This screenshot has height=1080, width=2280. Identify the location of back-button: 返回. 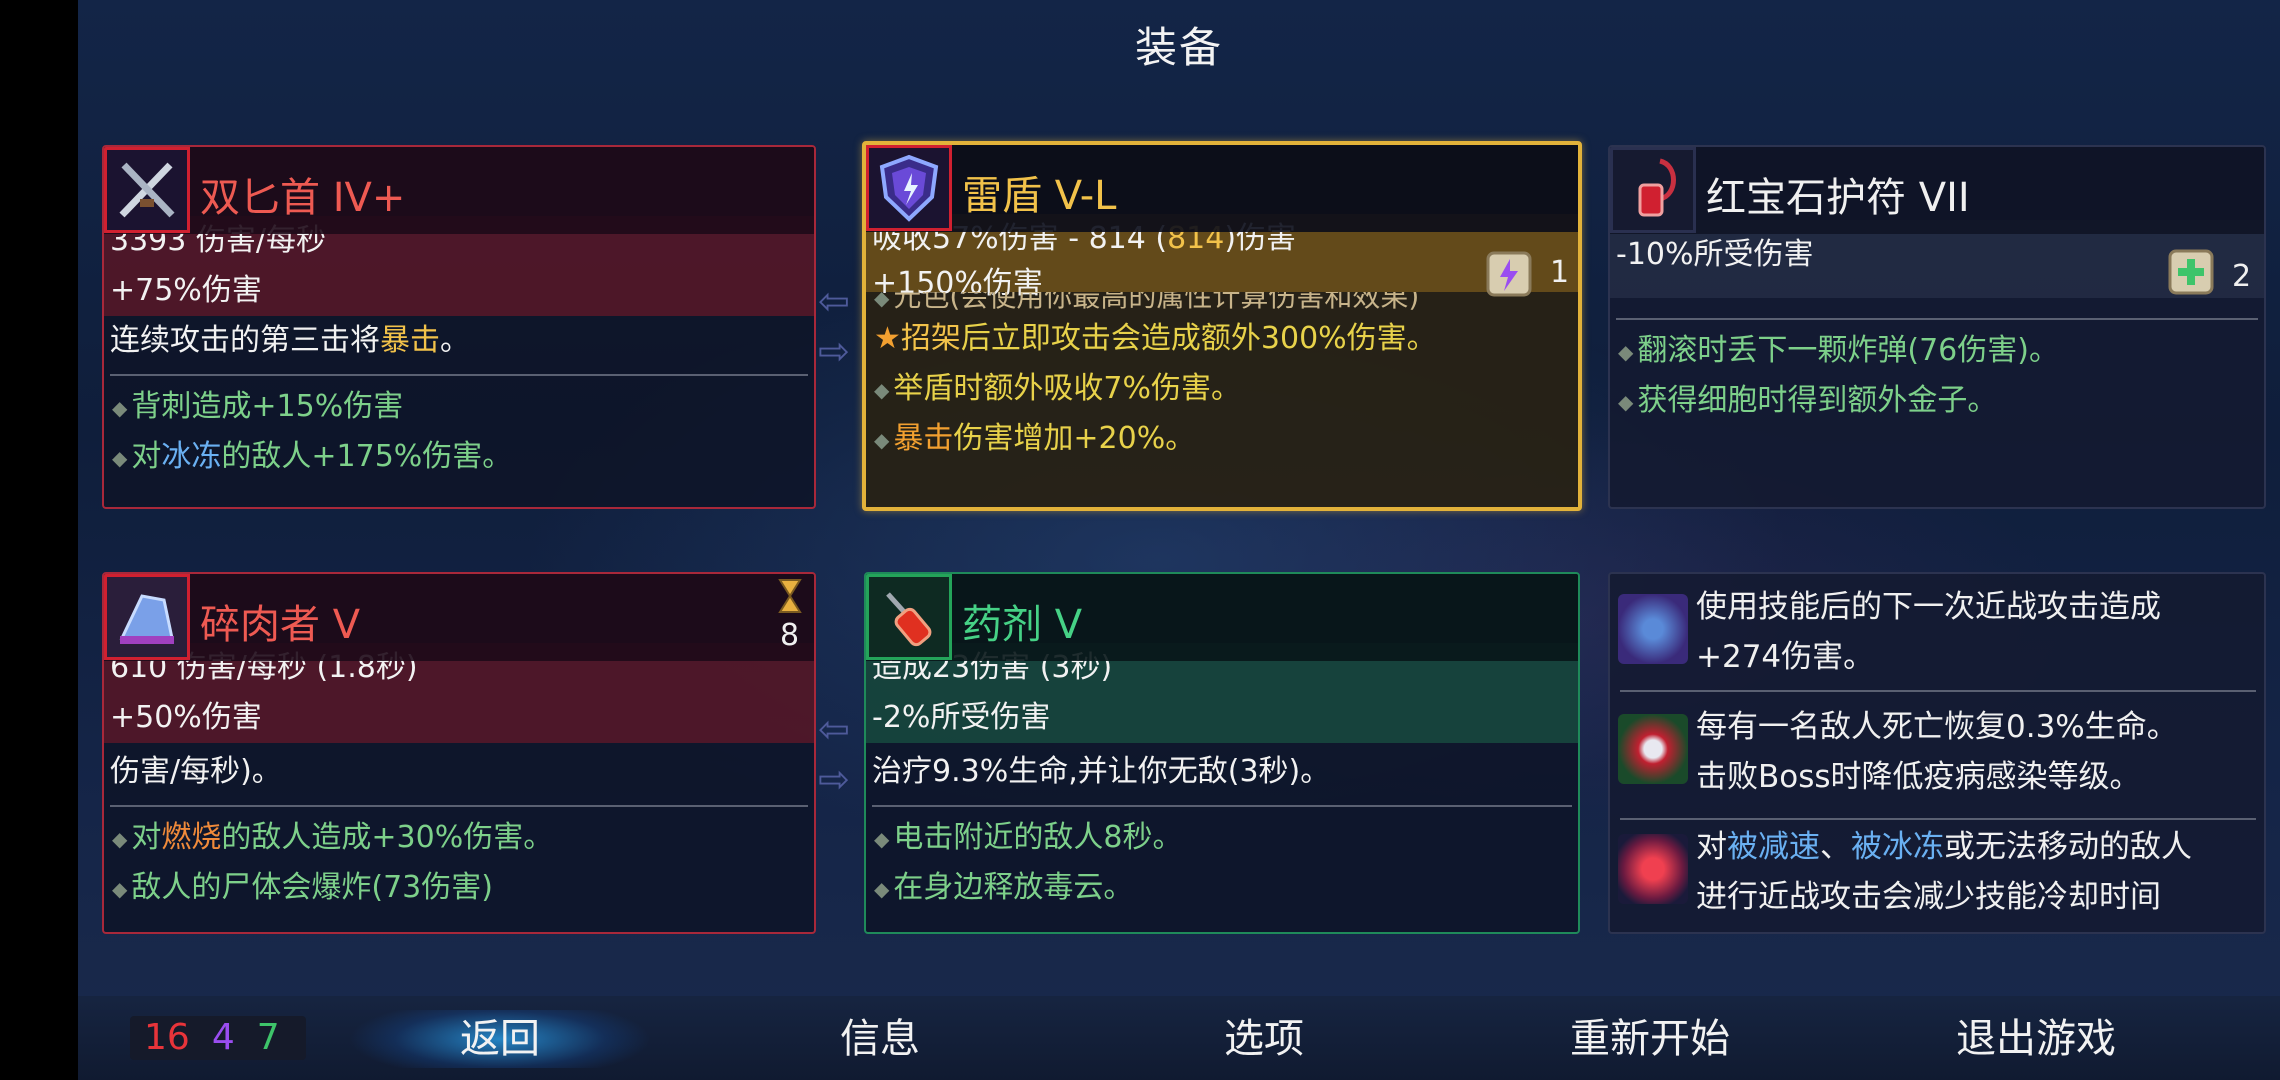
(500, 1039).